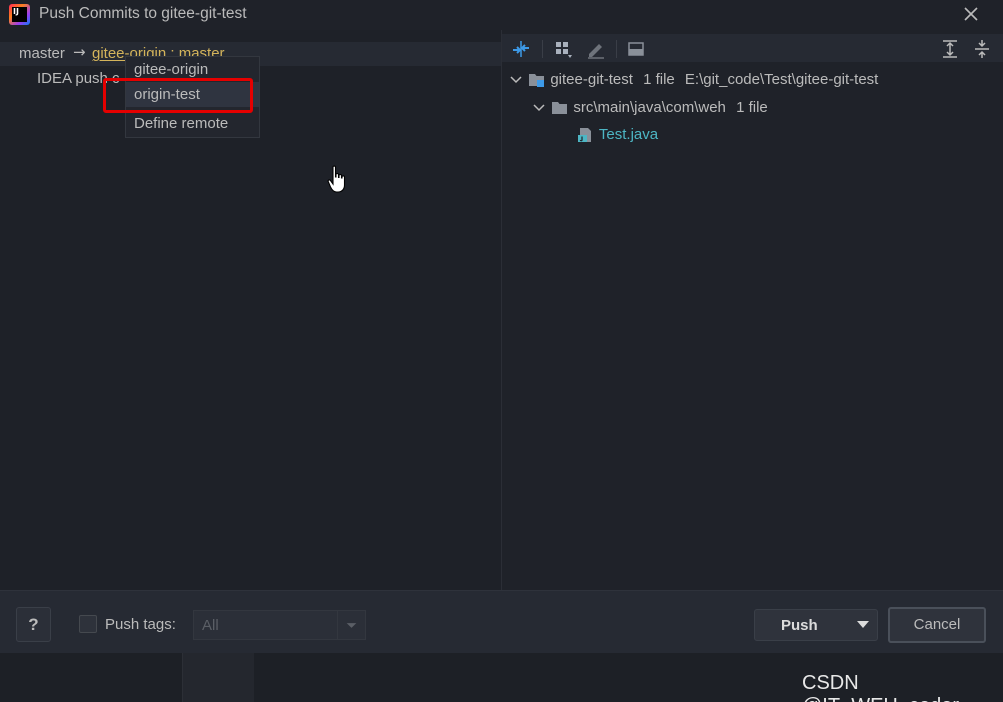 This screenshot has height=702, width=1003. I want to click on title-bar: IJ Push Commits to gitee-git-test, so click(501, 15).